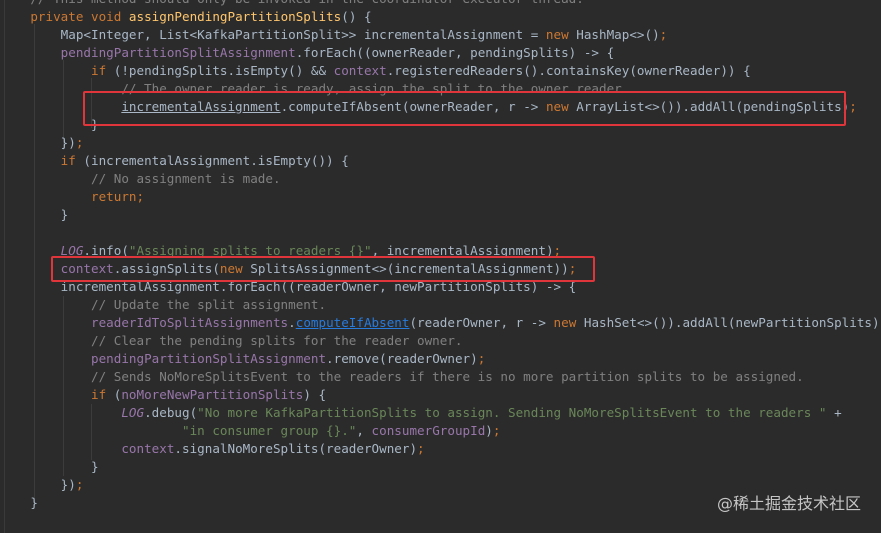  What do you see at coordinates (133, 412) in the screenshot?
I see `code-token: LOG` at bounding box center [133, 412].